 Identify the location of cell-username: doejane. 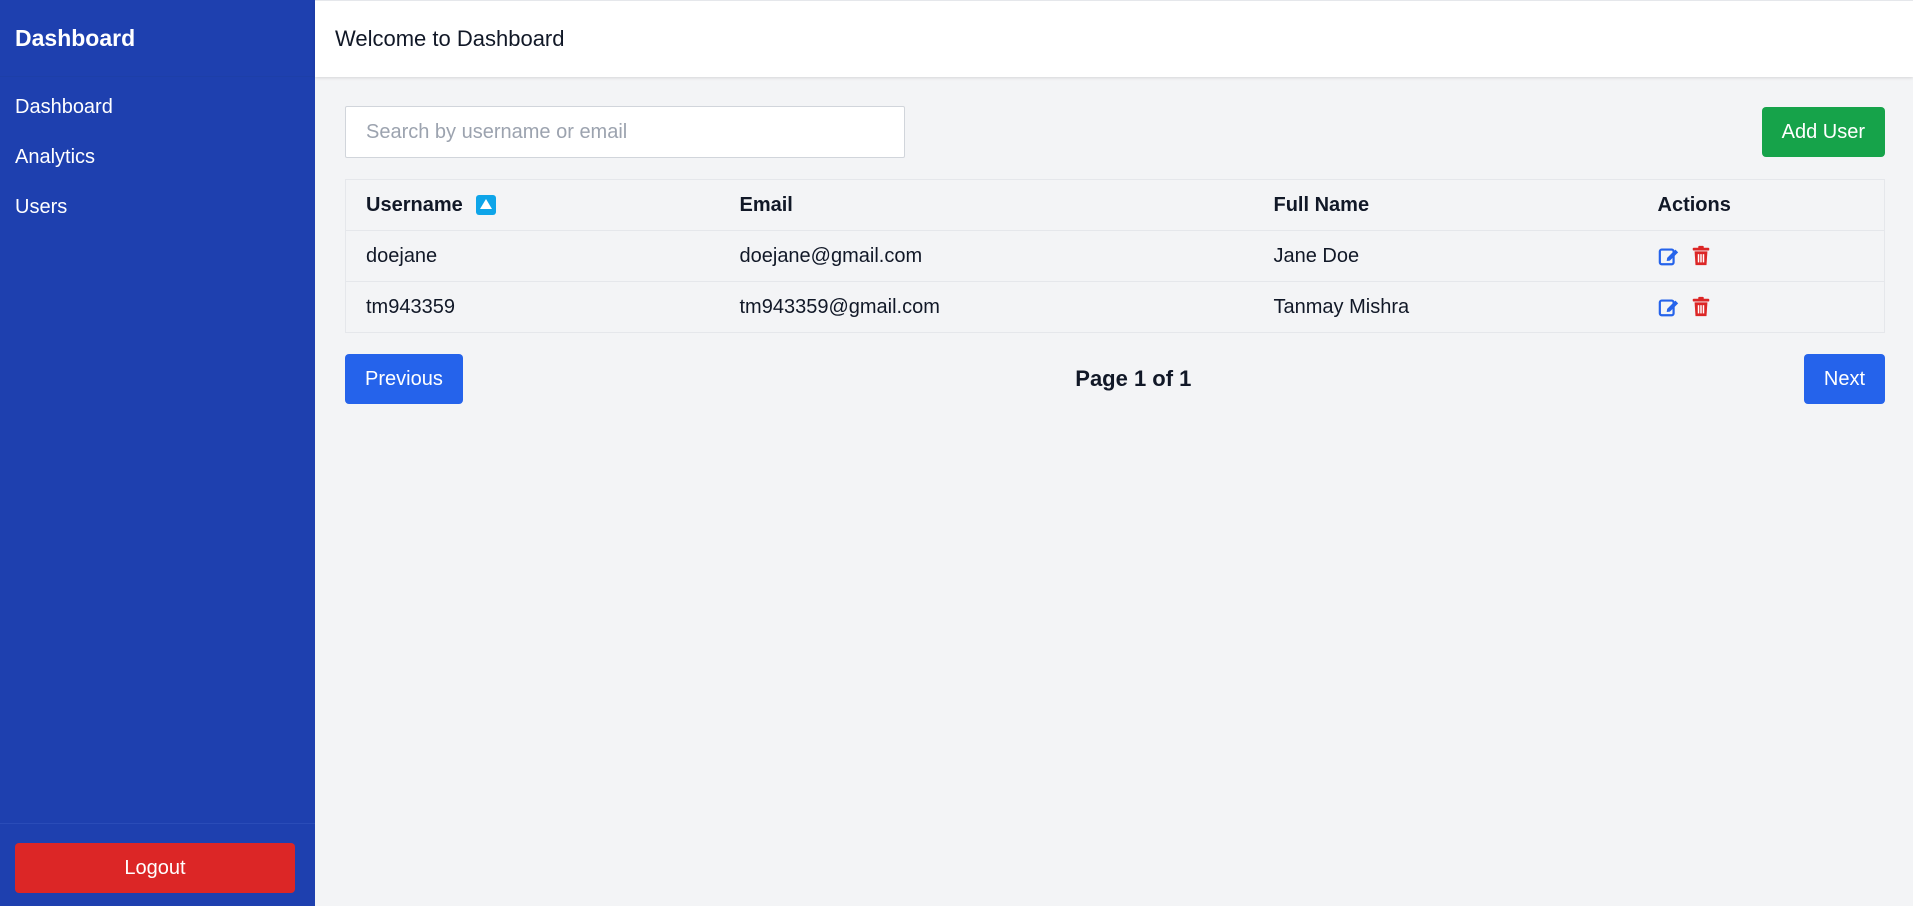
(532, 256).